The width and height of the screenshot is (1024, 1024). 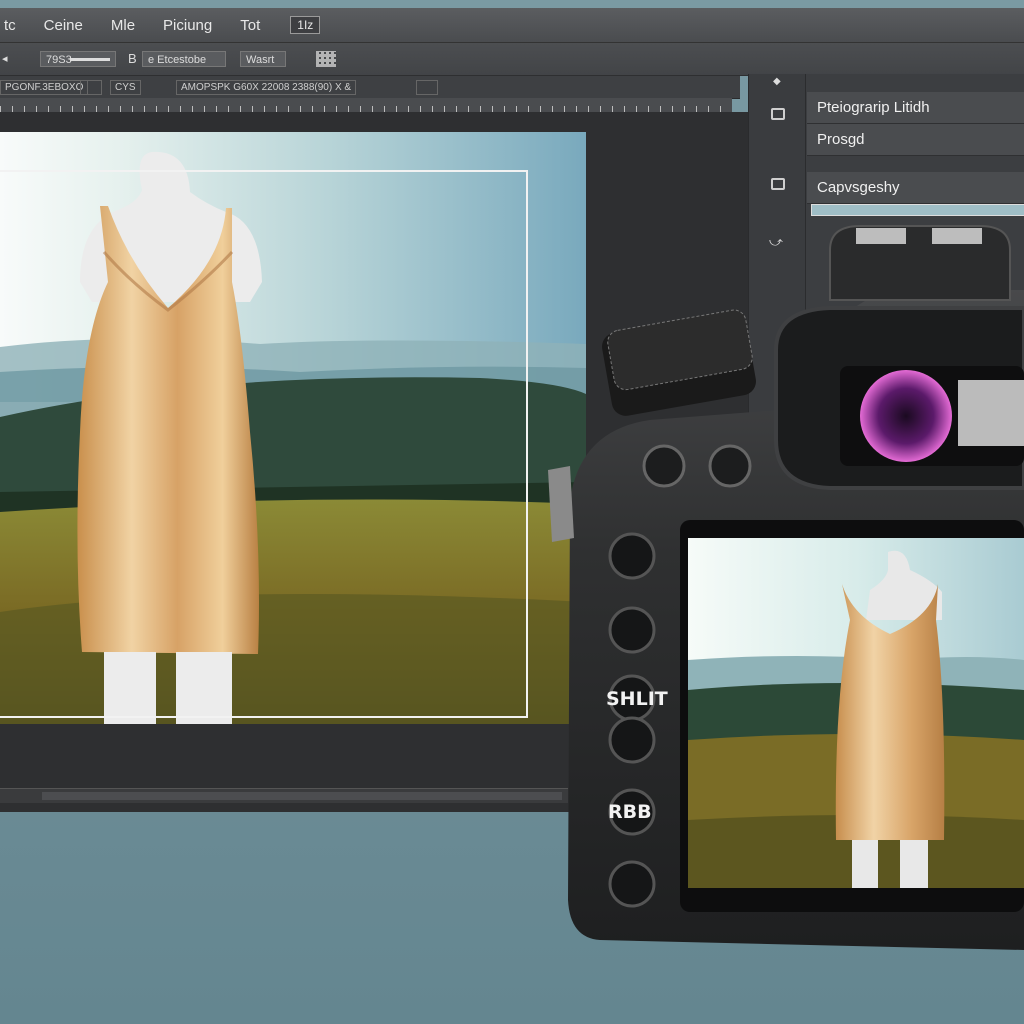 What do you see at coordinates (637, 699) in the screenshot?
I see `camera-shift-label: SHLIT` at bounding box center [637, 699].